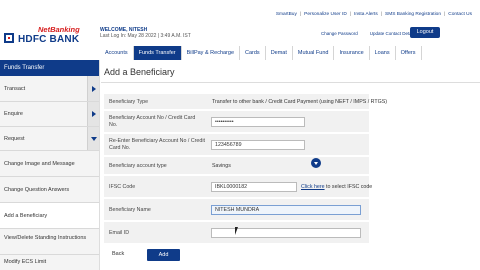 The width and height of the screenshot is (480, 270). I want to click on logo-netbanking: NetBanking, so click(59, 29).